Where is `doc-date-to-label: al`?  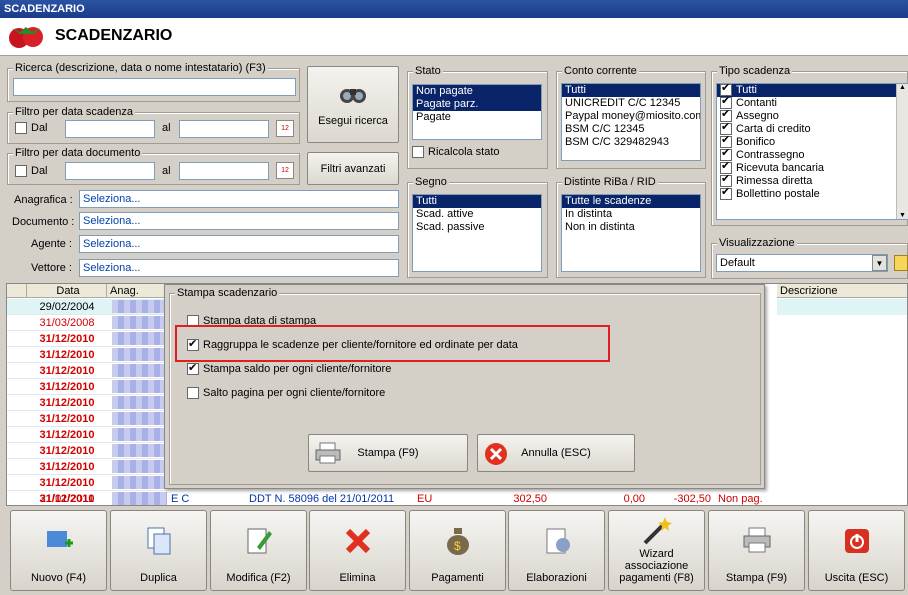 doc-date-to-label: al is located at coordinates (166, 171).